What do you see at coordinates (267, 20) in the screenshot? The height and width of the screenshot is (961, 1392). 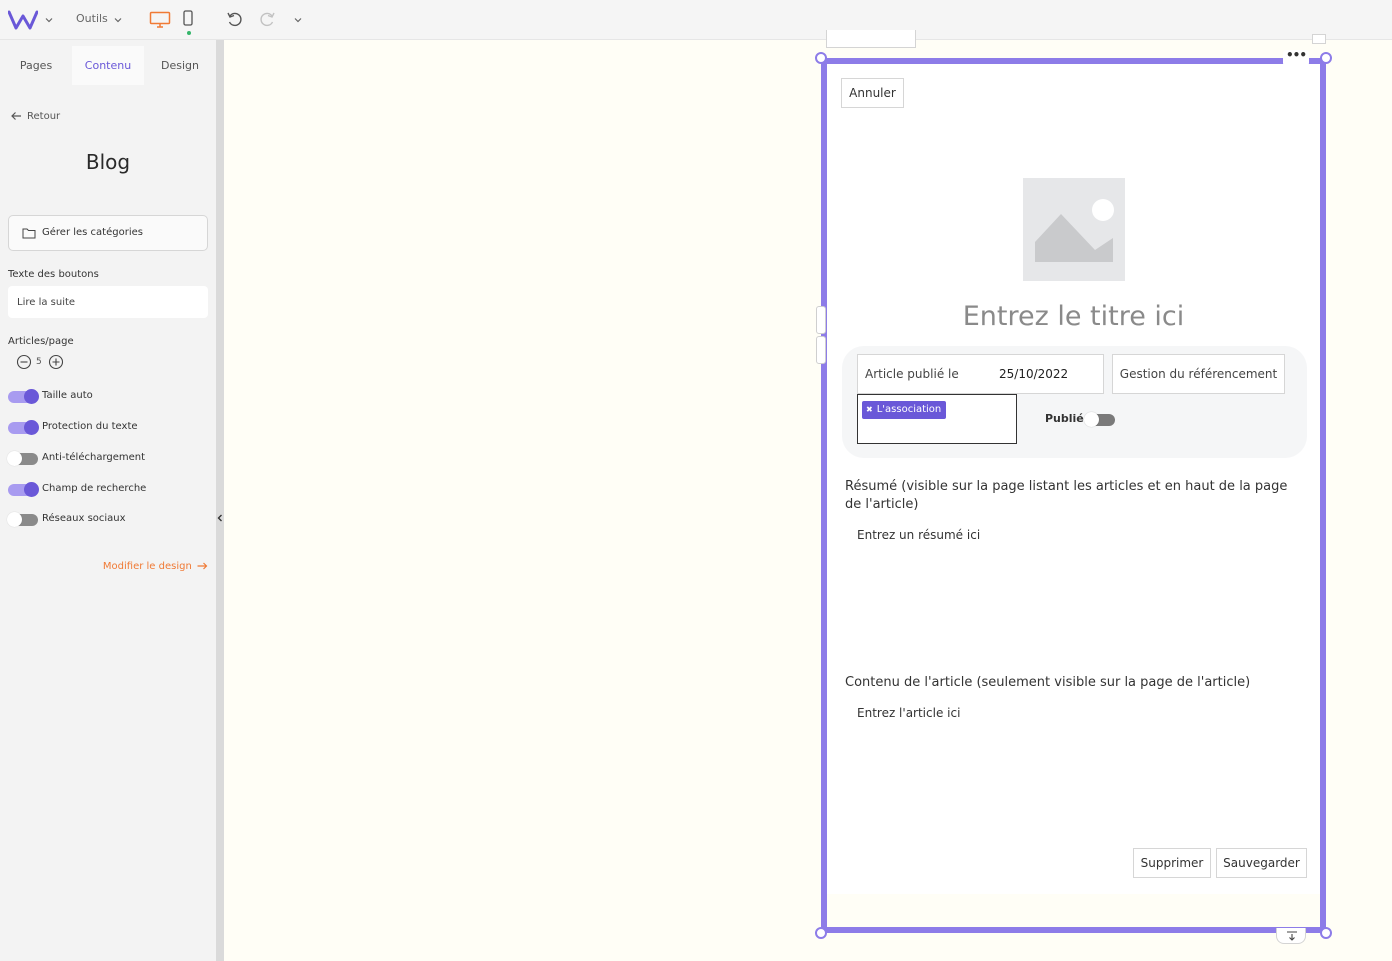 I see `redo-icon` at bounding box center [267, 20].